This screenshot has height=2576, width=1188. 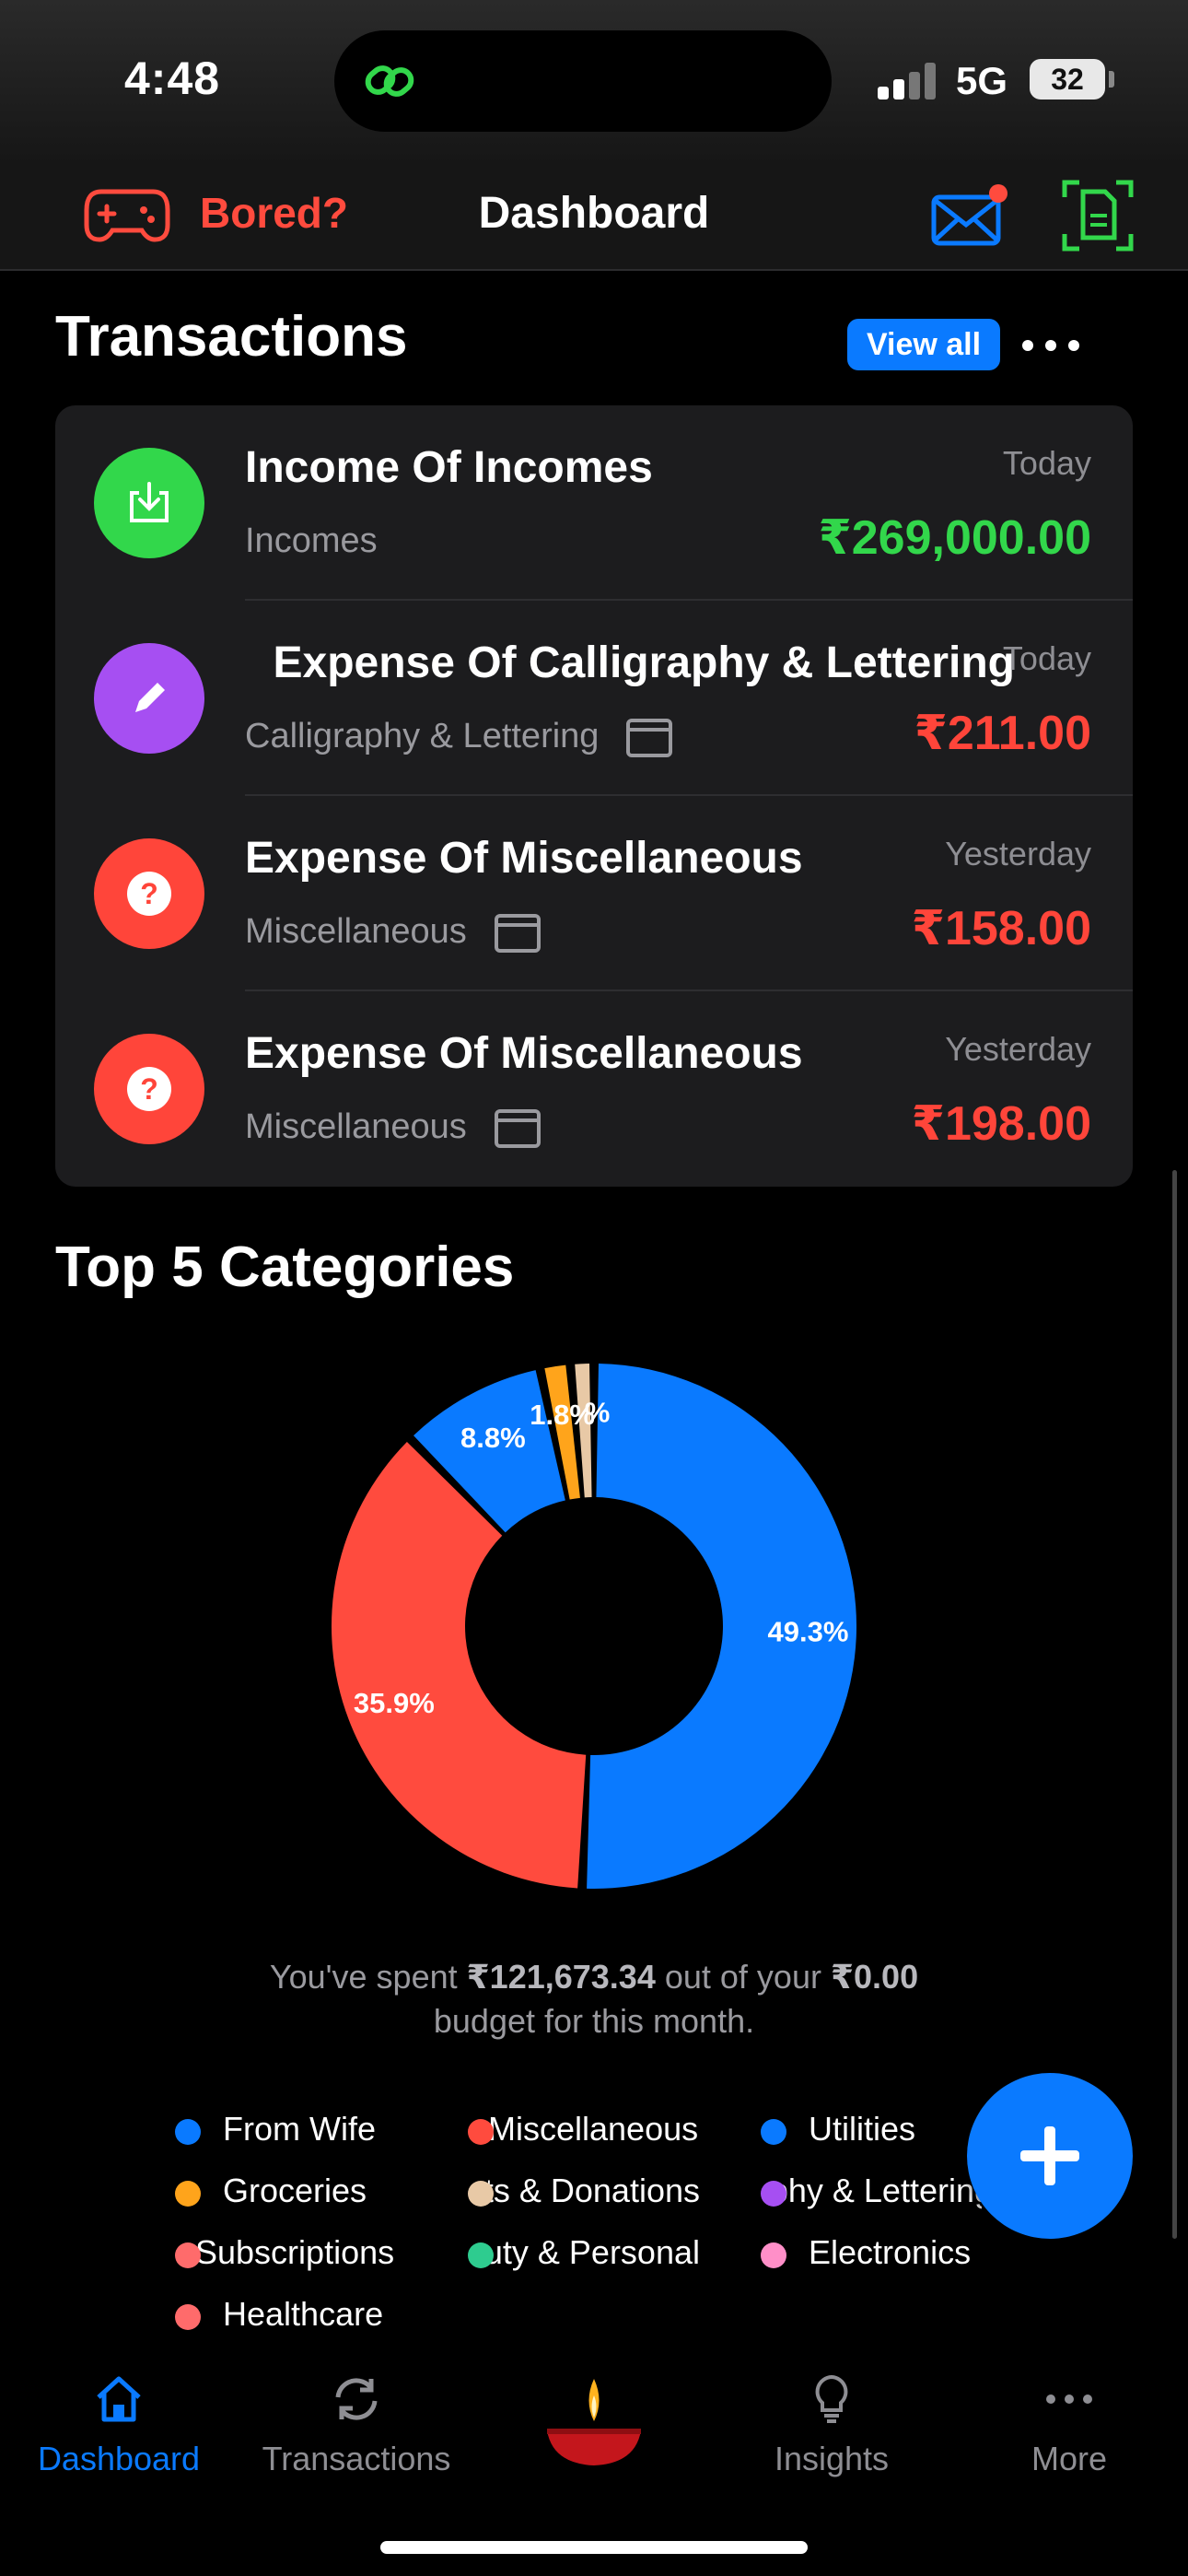 I want to click on tab-transactions: Transactions, so click(x=356, y=2432).